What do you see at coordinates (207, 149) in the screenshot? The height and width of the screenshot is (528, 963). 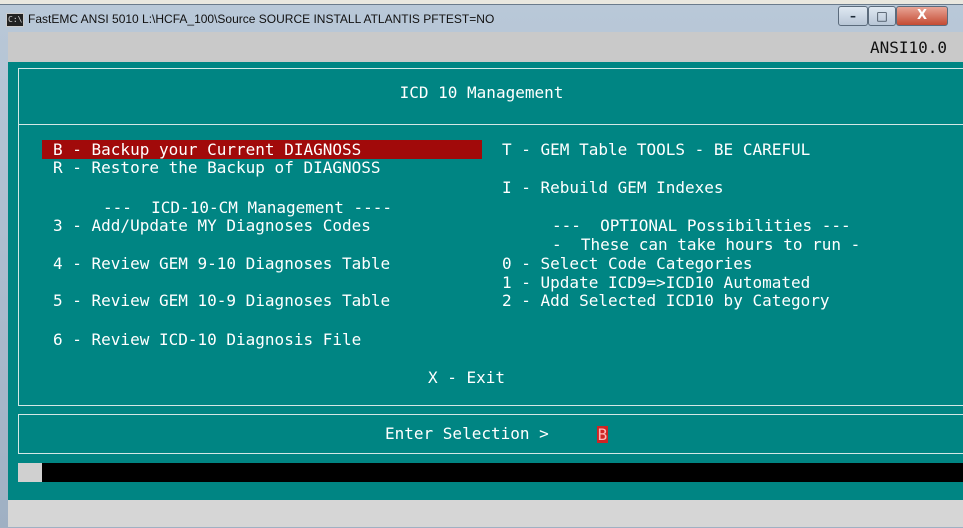 I see `option-backup-diagnoss: B - Backup your Current DIAGNOSS` at bounding box center [207, 149].